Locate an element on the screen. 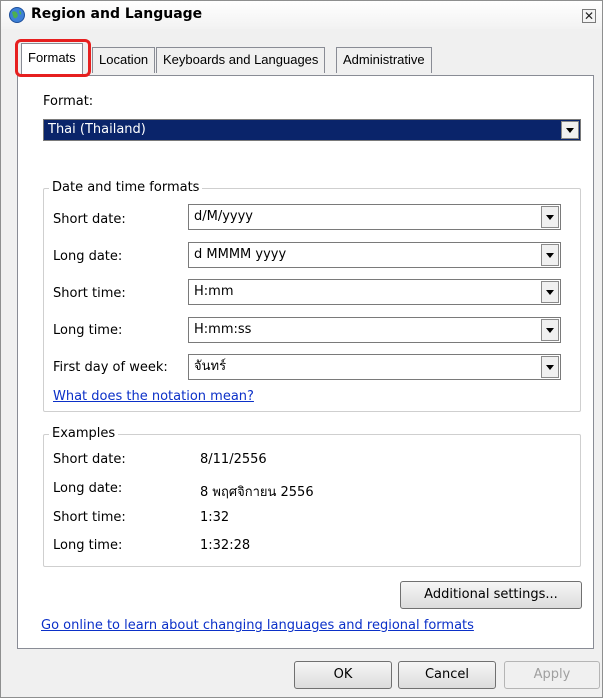 The width and height of the screenshot is (603, 698). example-short-time-label: Short time: is located at coordinates (89, 517).